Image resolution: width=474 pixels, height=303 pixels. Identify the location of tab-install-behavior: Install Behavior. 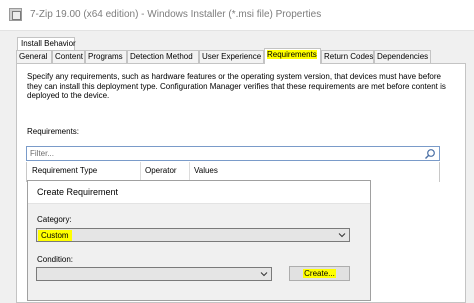
(46, 43).